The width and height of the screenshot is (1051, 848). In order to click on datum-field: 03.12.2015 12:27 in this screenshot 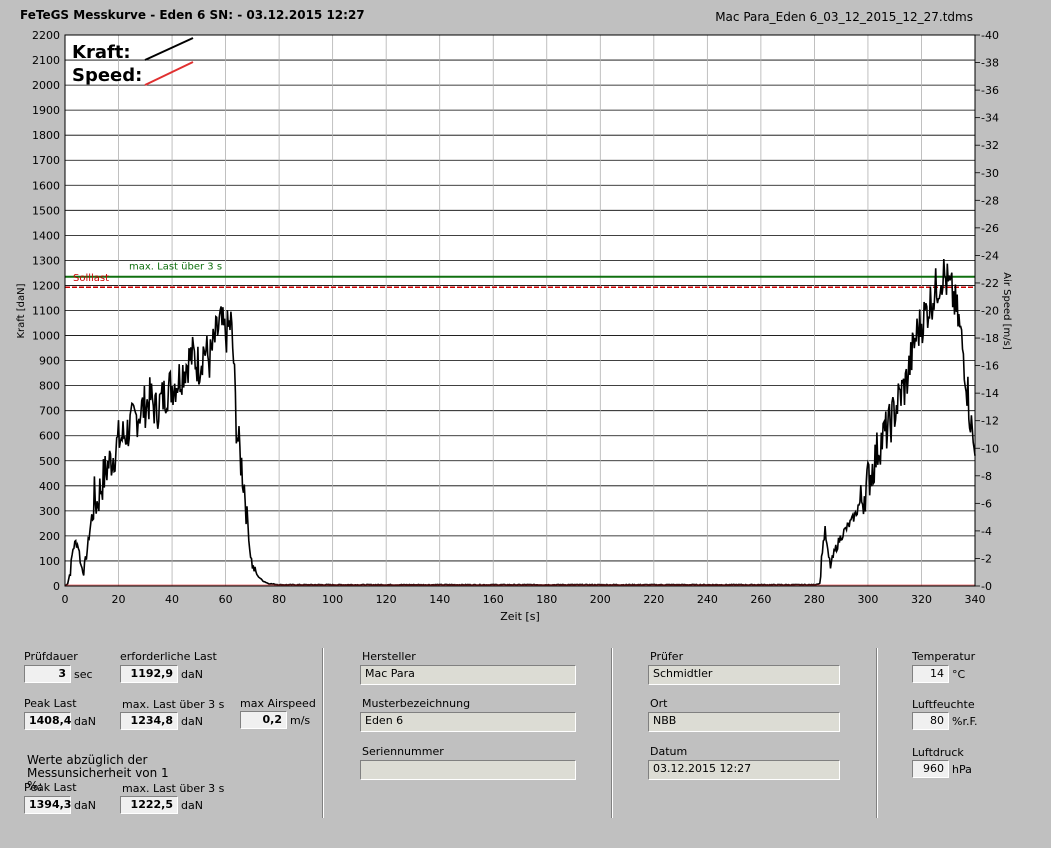, I will do `click(744, 770)`.